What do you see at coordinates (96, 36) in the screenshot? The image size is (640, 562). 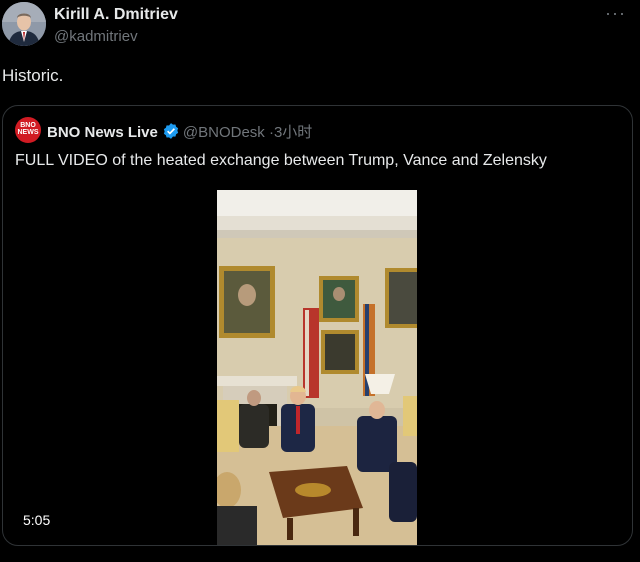 I see `author-handle: @kadmitriev` at bounding box center [96, 36].